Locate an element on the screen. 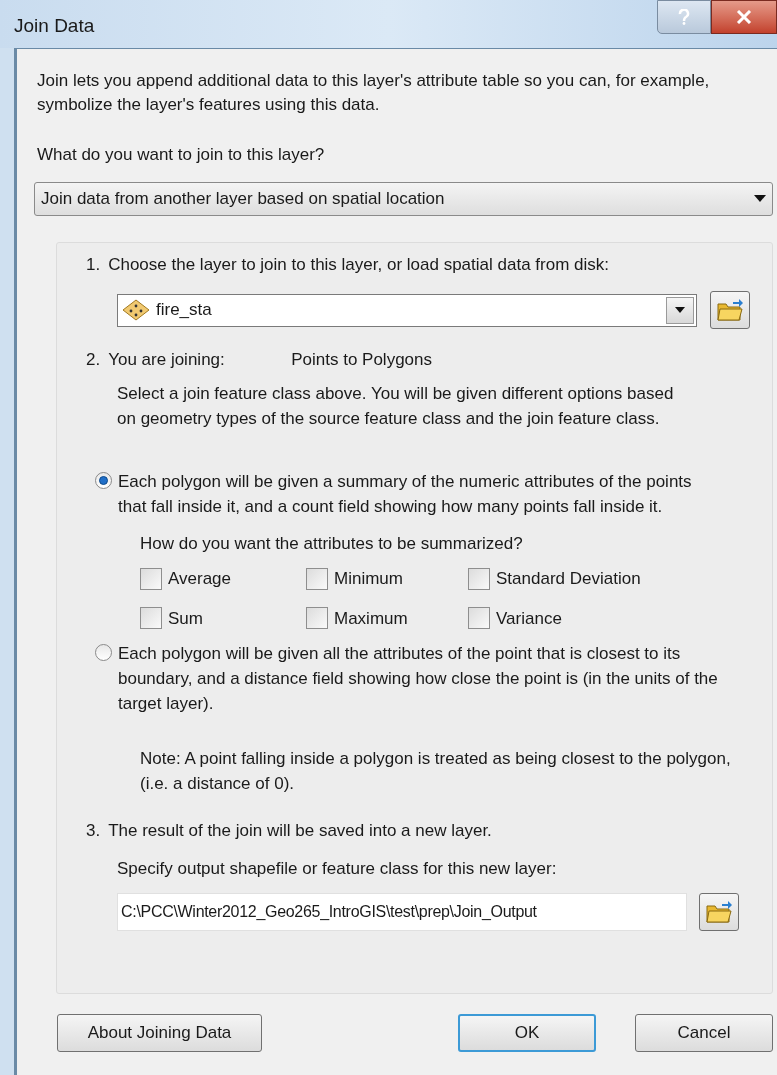 The height and width of the screenshot is (1075, 777). option-label: Each polygon will be given all the attributes of the point that is closest to its boundary, and a distance field showing how close the point is (in the units of the target layer). is located at coordinates (418, 679).